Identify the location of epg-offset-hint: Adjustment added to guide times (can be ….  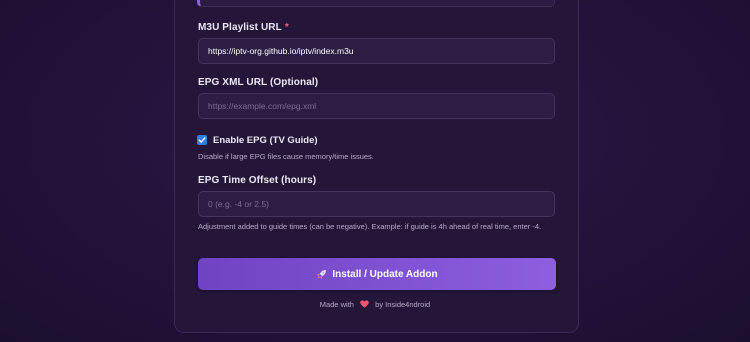
(370, 226).